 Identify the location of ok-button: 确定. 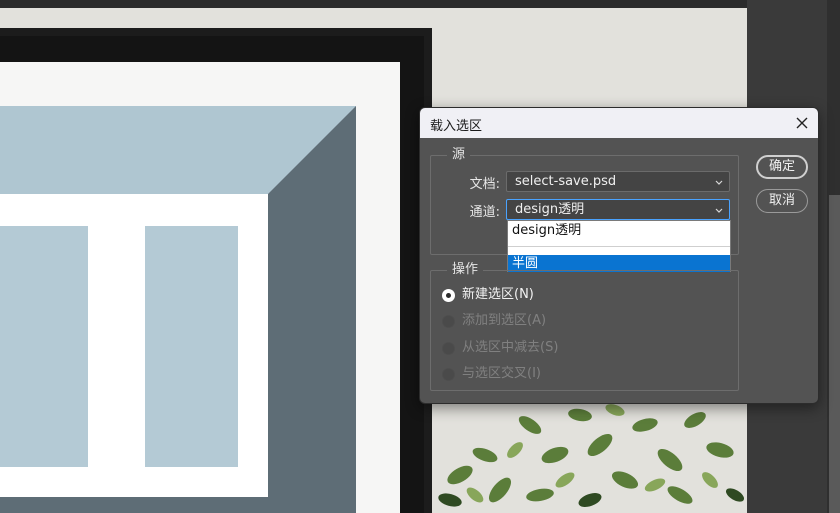
(782, 167).